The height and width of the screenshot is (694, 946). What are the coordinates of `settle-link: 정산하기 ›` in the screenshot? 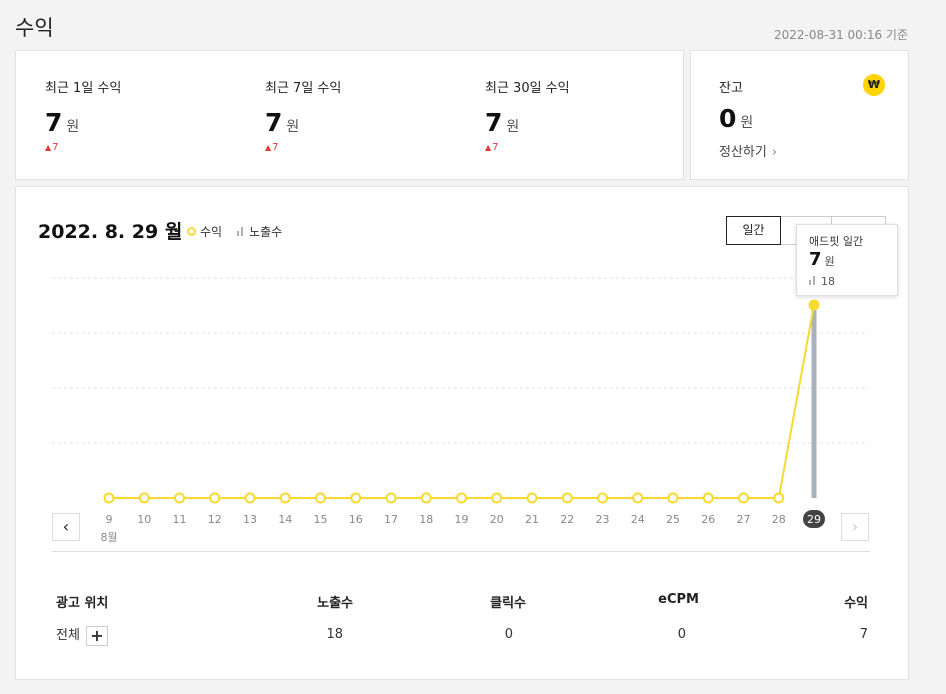 It's located at (748, 150).